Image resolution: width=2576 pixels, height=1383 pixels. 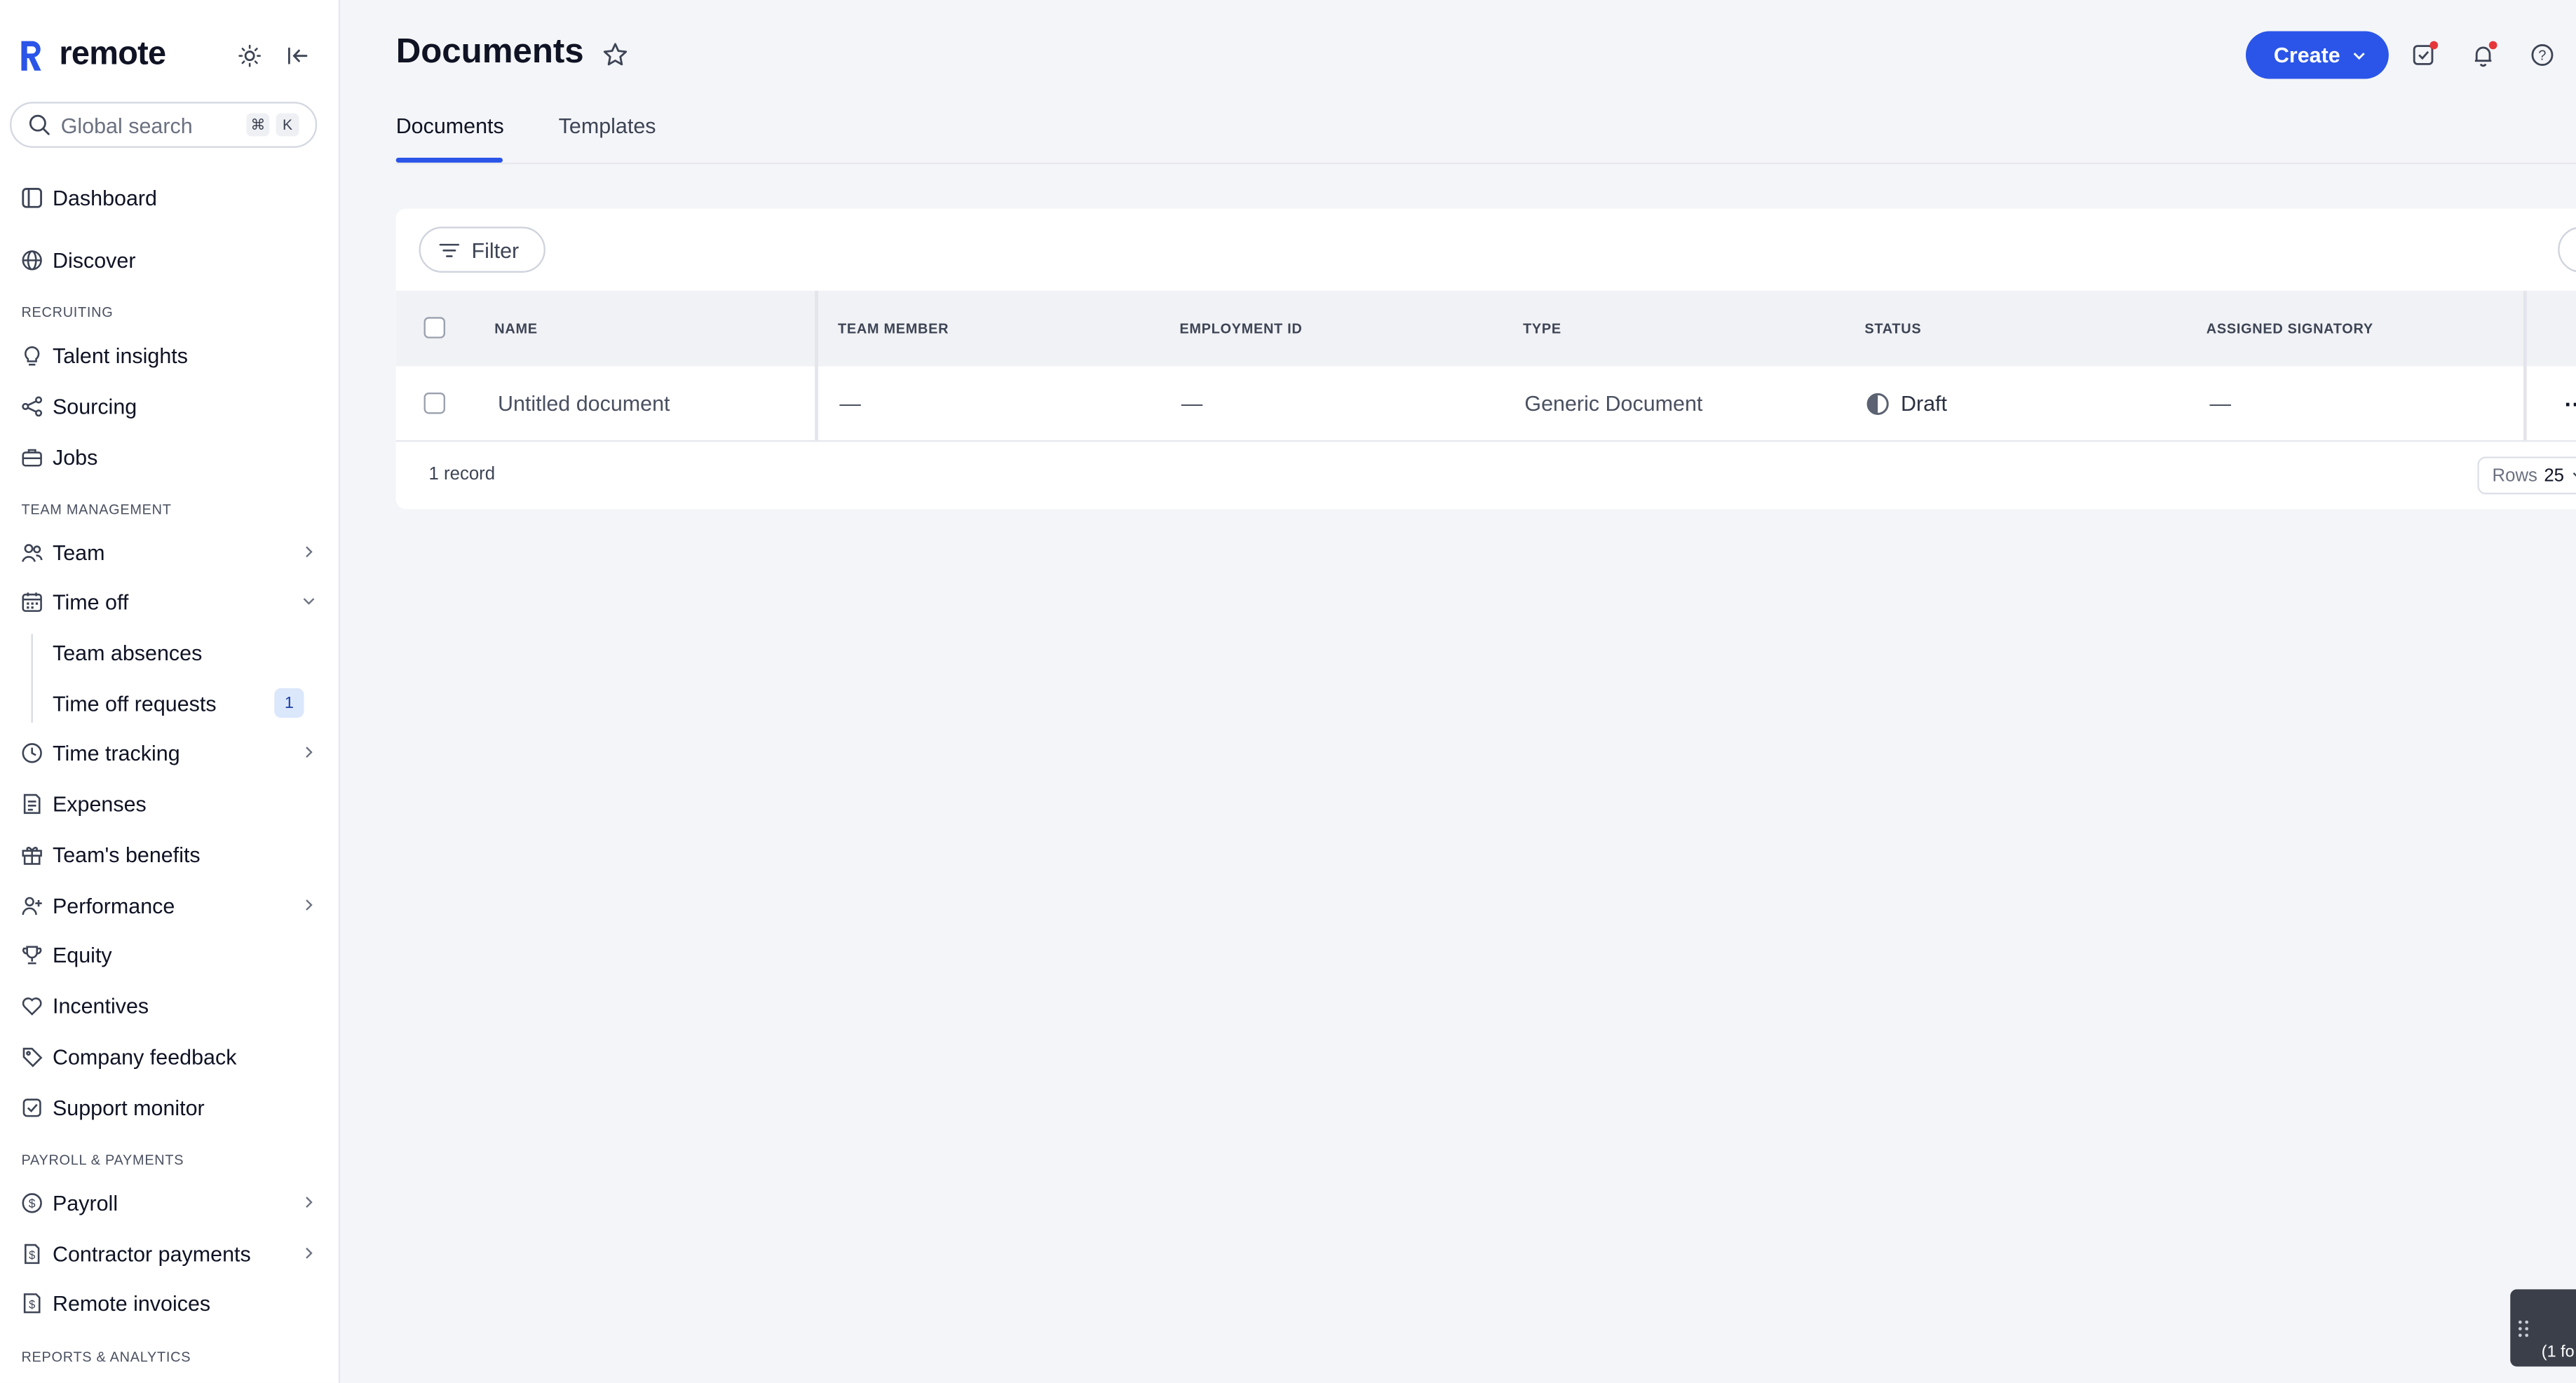 What do you see at coordinates (2220, 403) in the screenshot?
I see `cell-assigned-signatory: —` at bounding box center [2220, 403].